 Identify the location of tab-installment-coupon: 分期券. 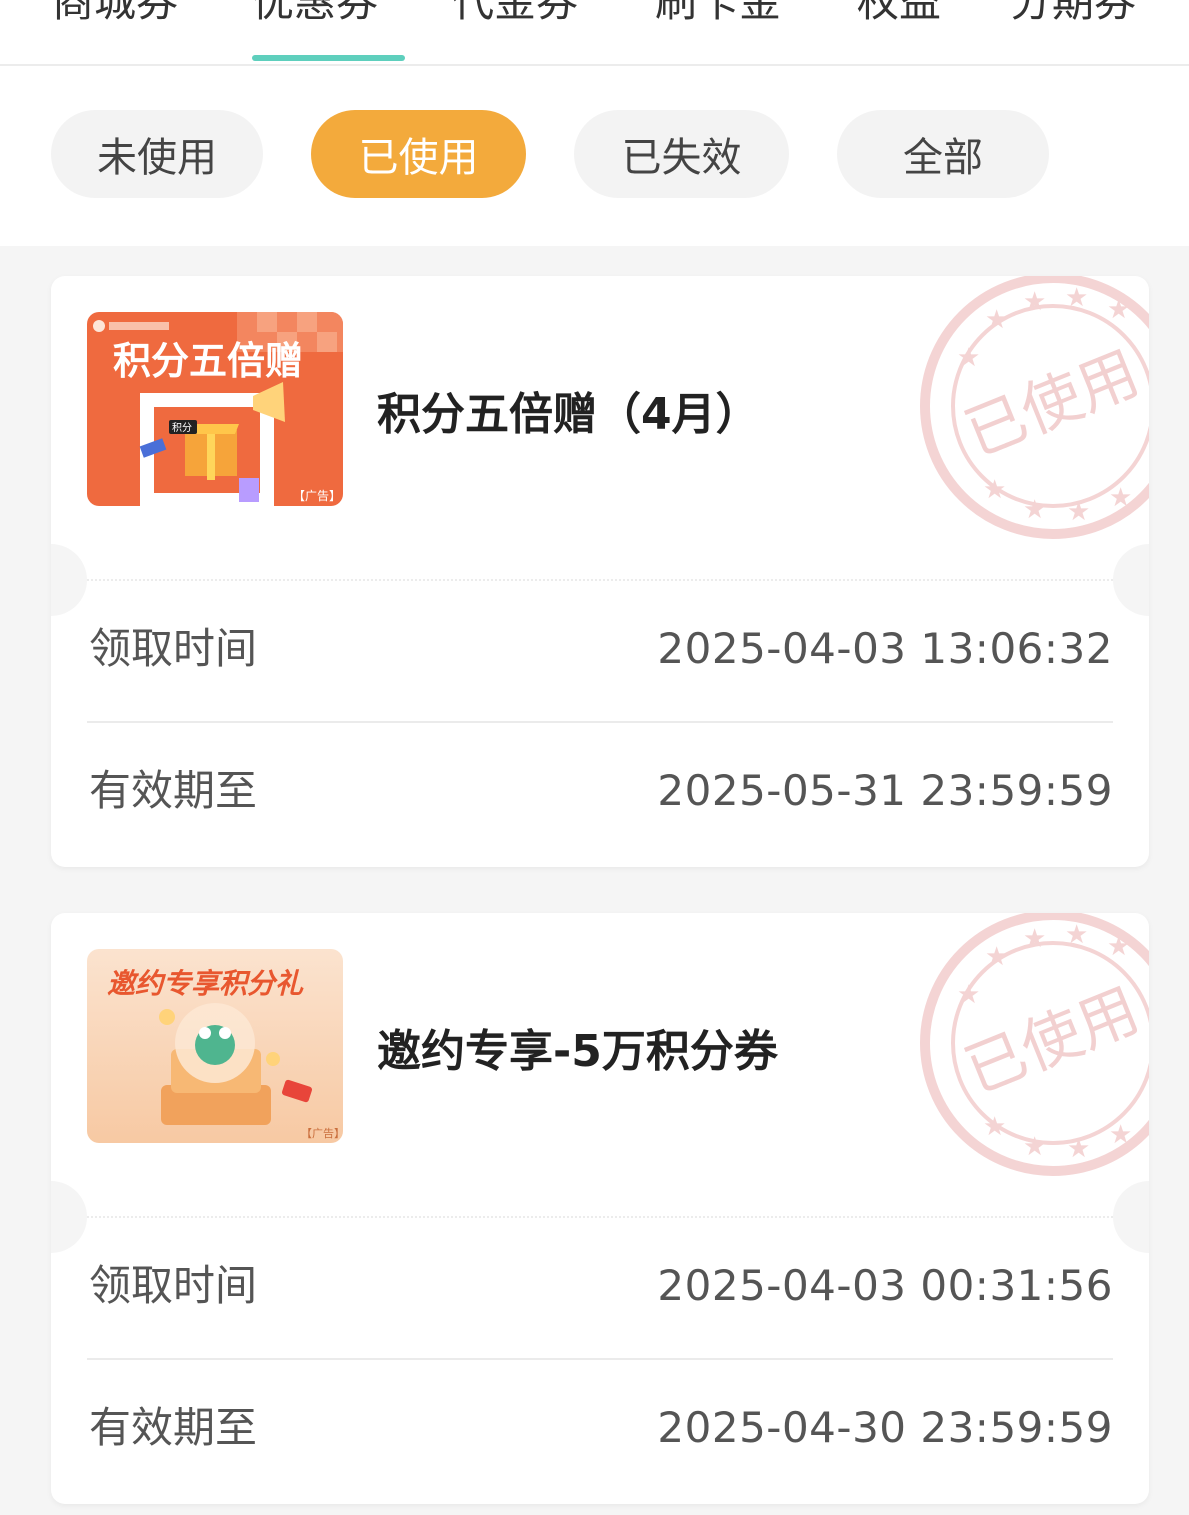
(1073, 16).